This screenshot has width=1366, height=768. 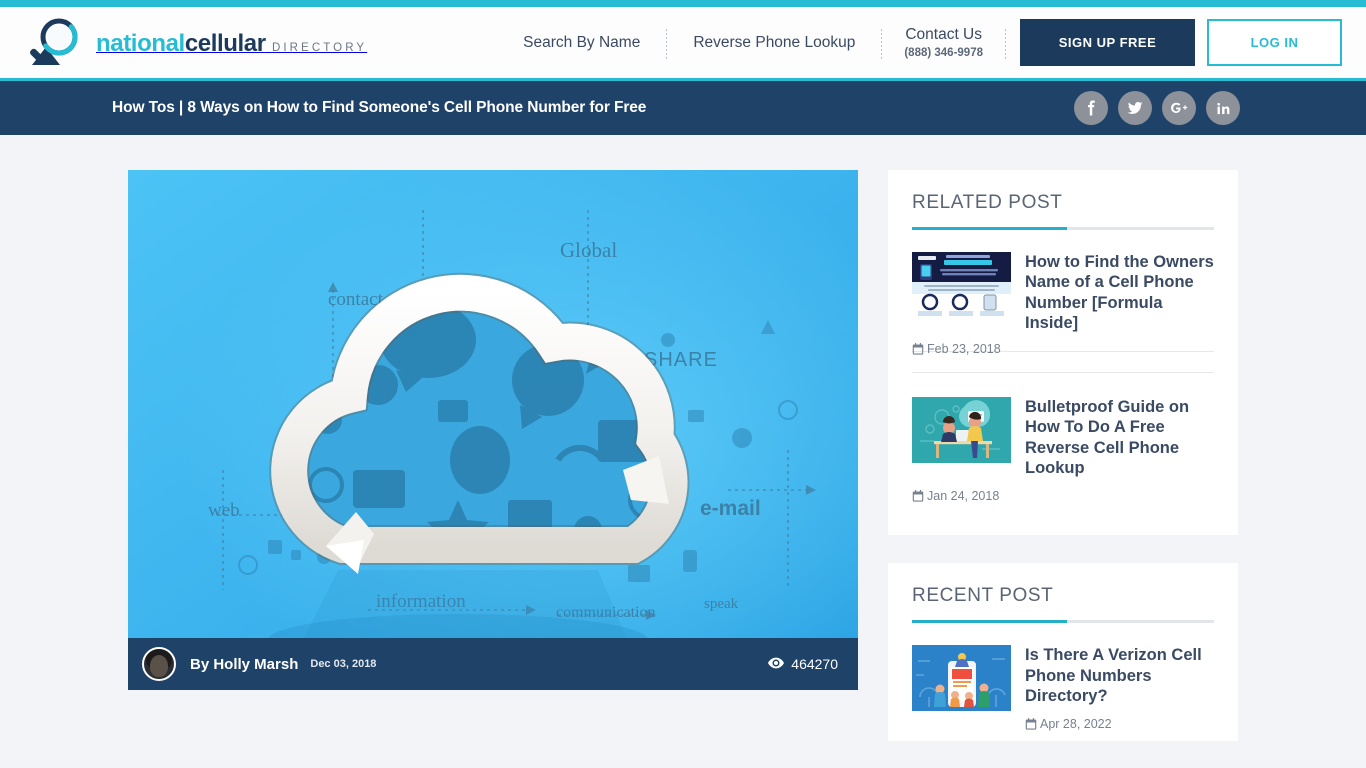 What do you see at coordinates (814, 664) in the screenshot?
I see `view-count-value: 464270` at bounding box center [814, 664].